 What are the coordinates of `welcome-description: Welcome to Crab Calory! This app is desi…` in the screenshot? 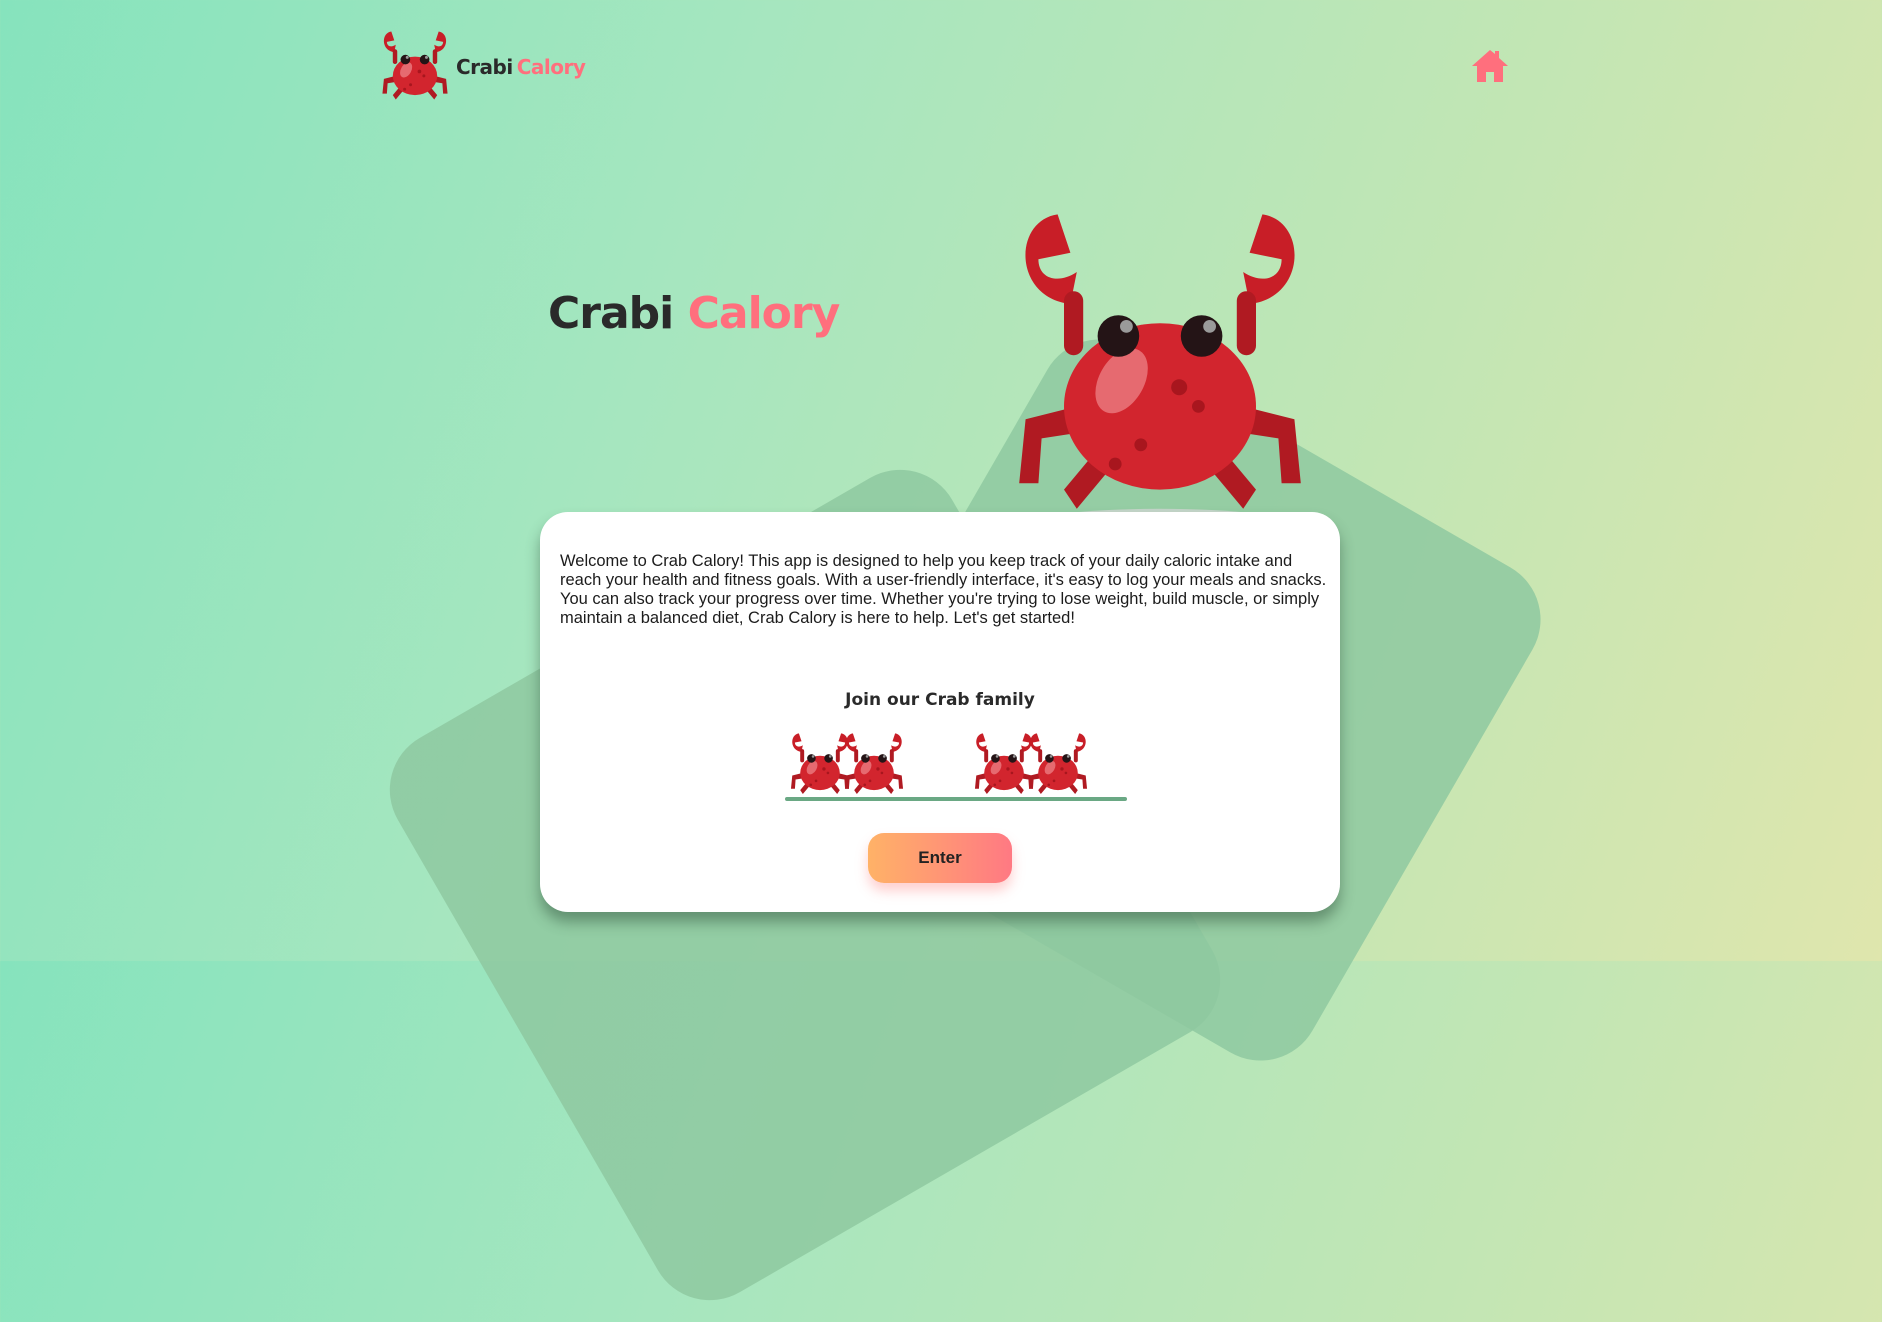 It's located at (943, 589).